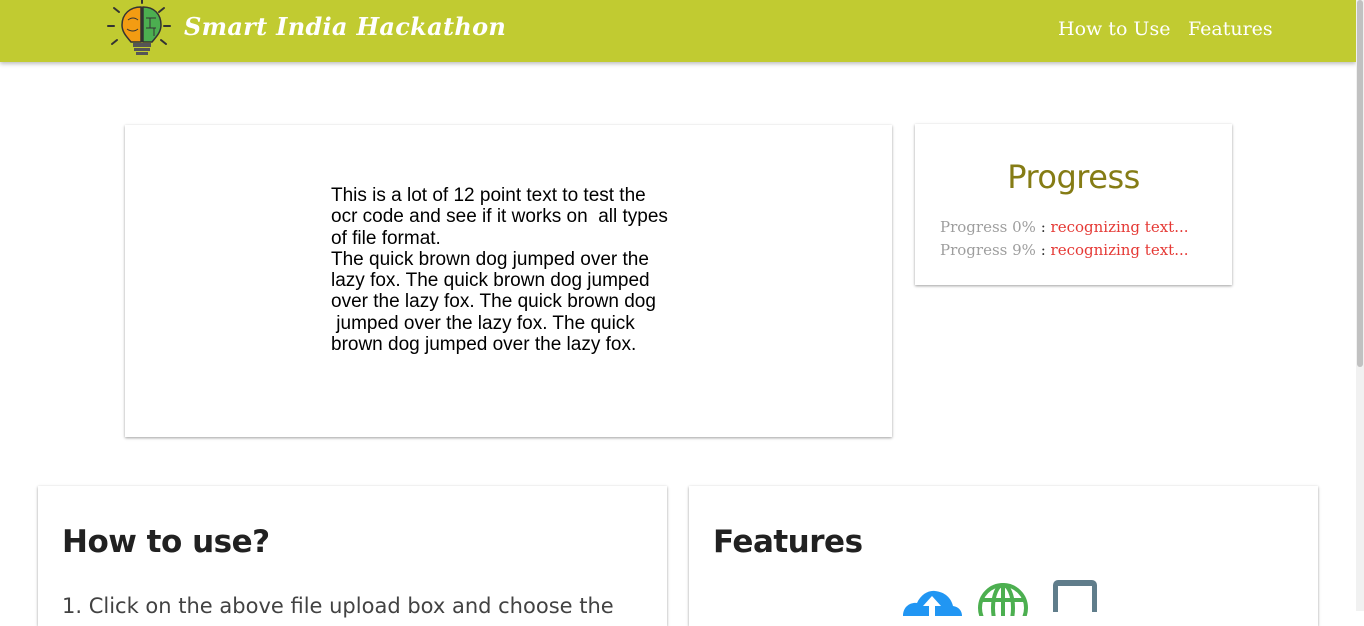  Describe the element at coordinates (988, 227) in the screenshot. I see `progress-percent: Progress 0%` at that location.